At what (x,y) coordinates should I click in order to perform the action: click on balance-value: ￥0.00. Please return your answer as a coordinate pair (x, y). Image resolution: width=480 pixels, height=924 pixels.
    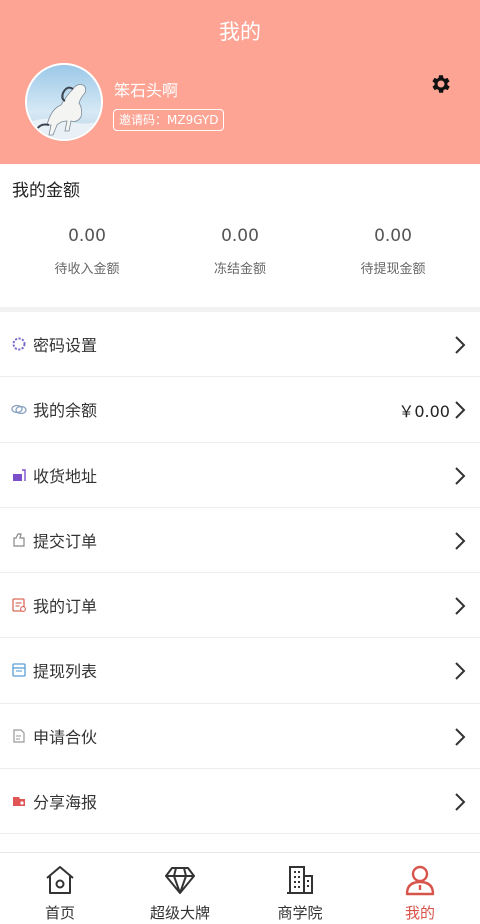
    Looking at the image, I should click on (424, 412).